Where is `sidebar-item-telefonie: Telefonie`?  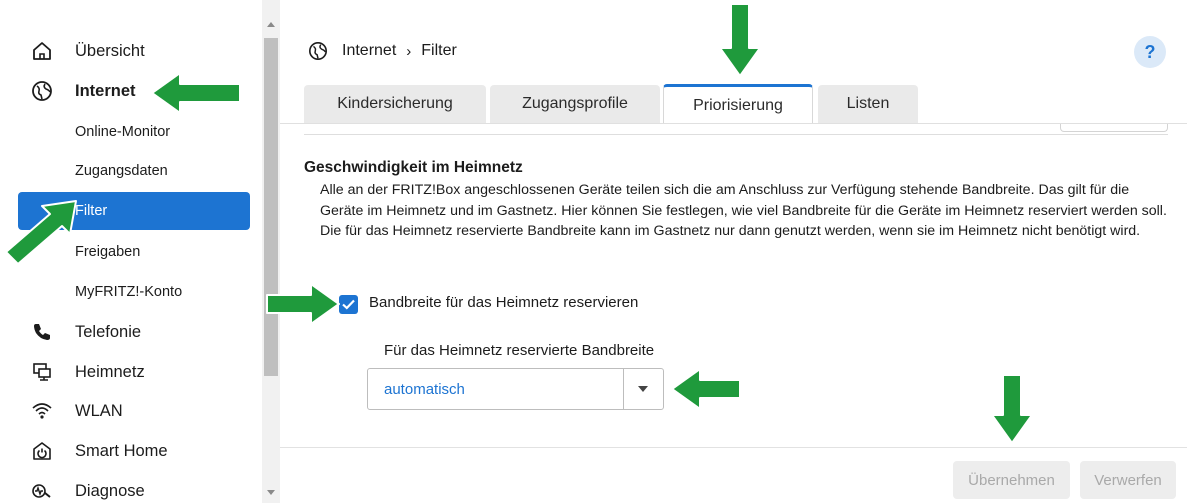
sidebar-item-telefonie: Telefonie is located at coordinates (131, 332).